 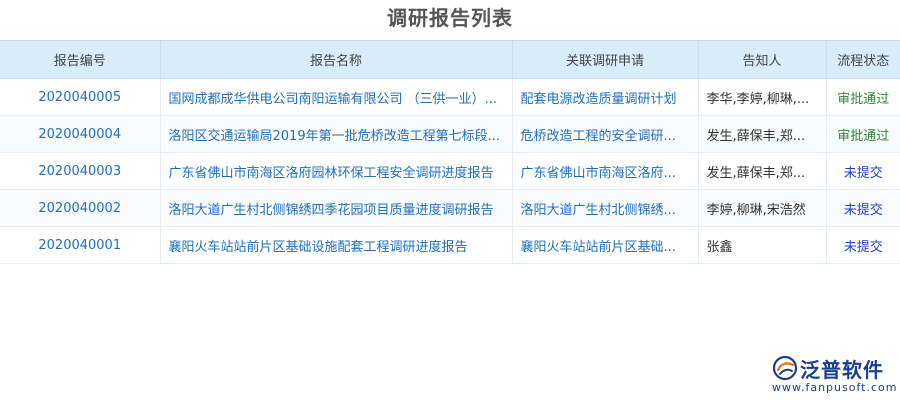 I want to click on cell-notify: 李婷,柳琳,宋浩然, so click(x=761, y=208).